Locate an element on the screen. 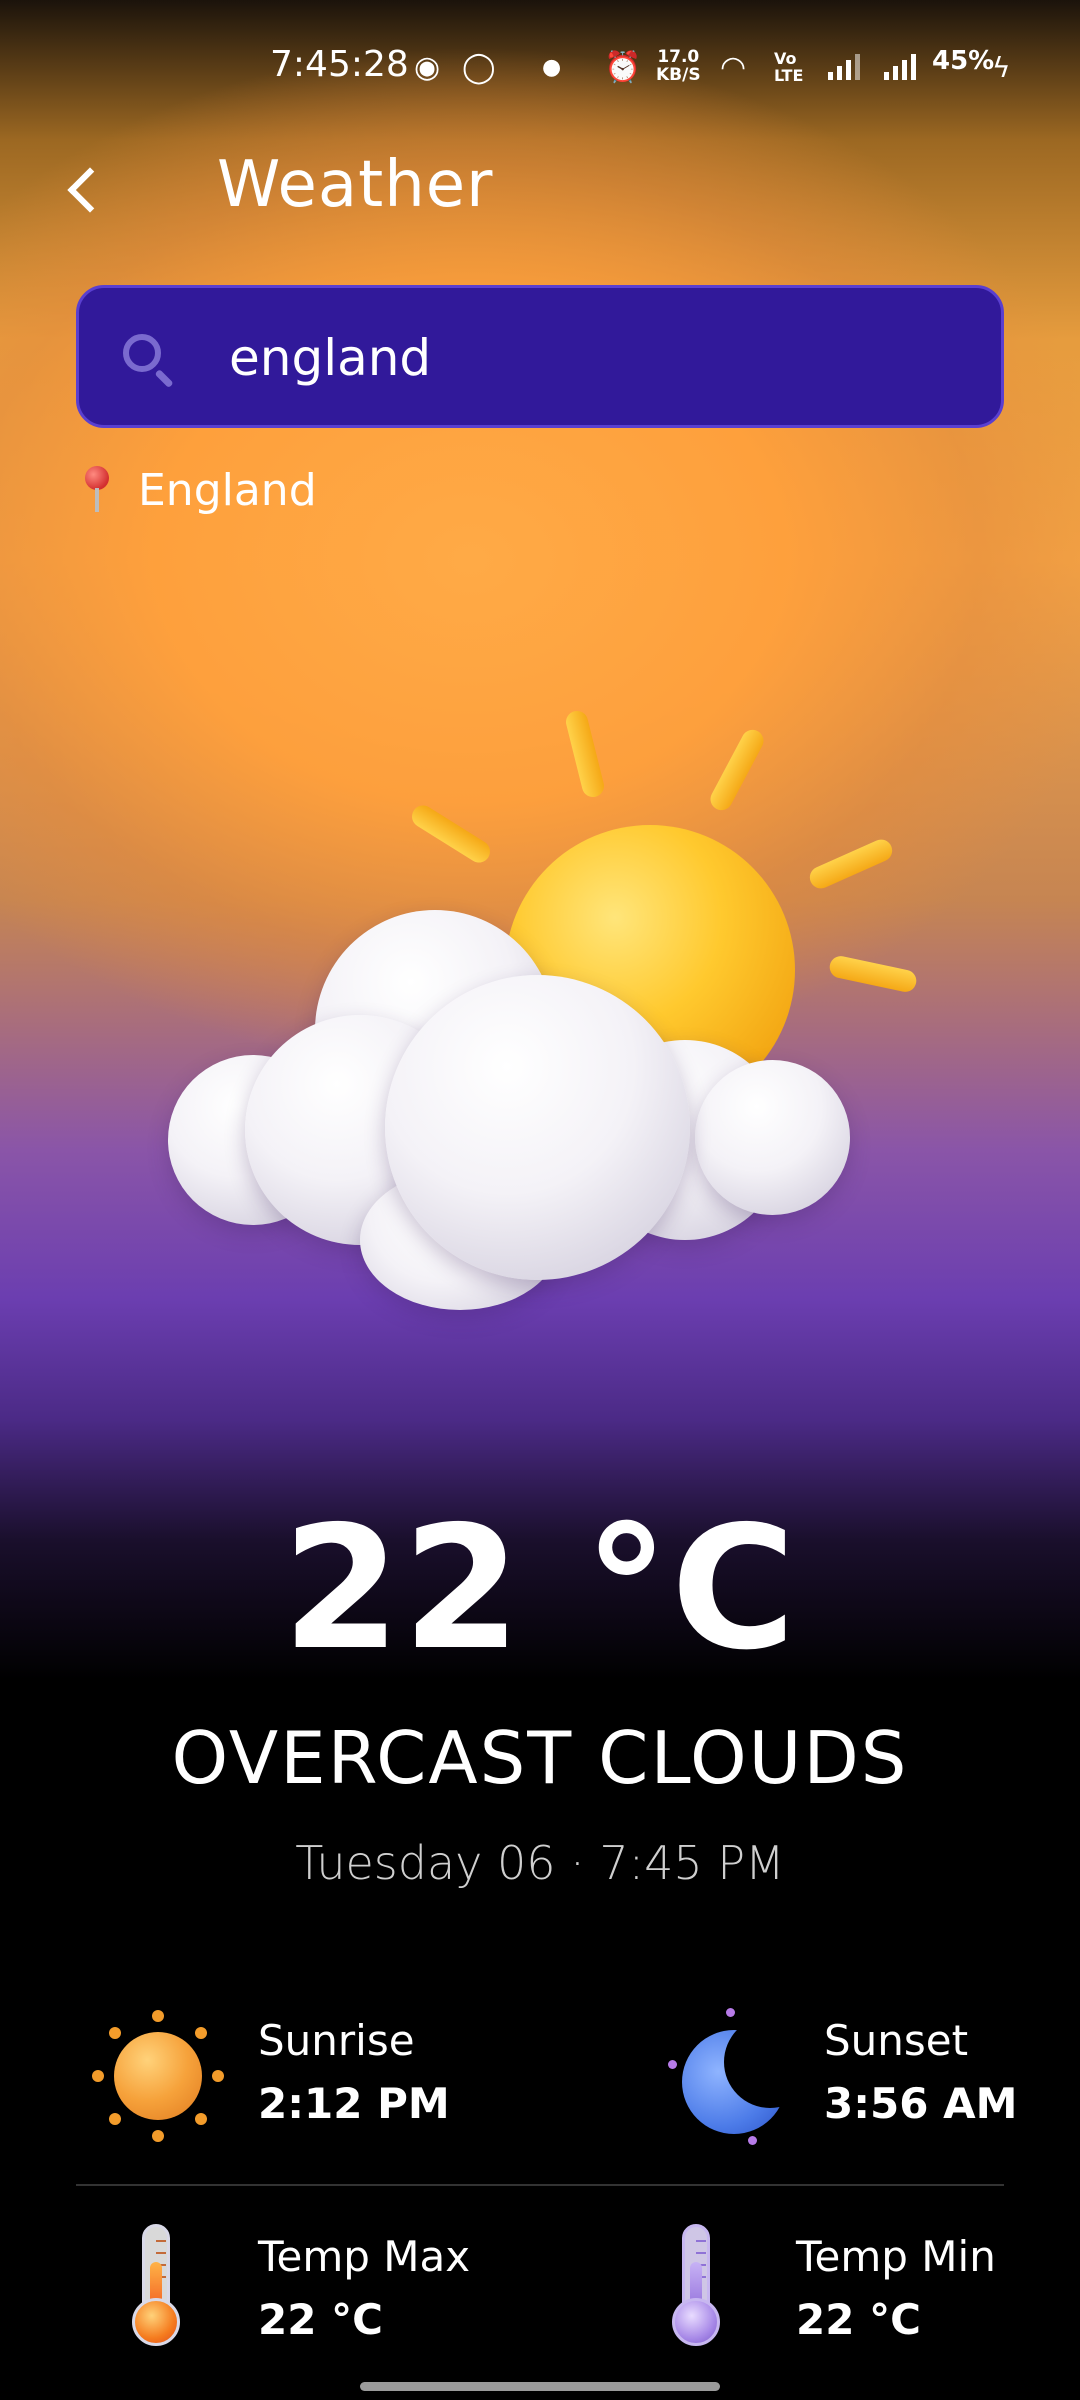 The image size is (1080, 2400). alarm-icon: ⏰ is located at coordinates (623, 67).